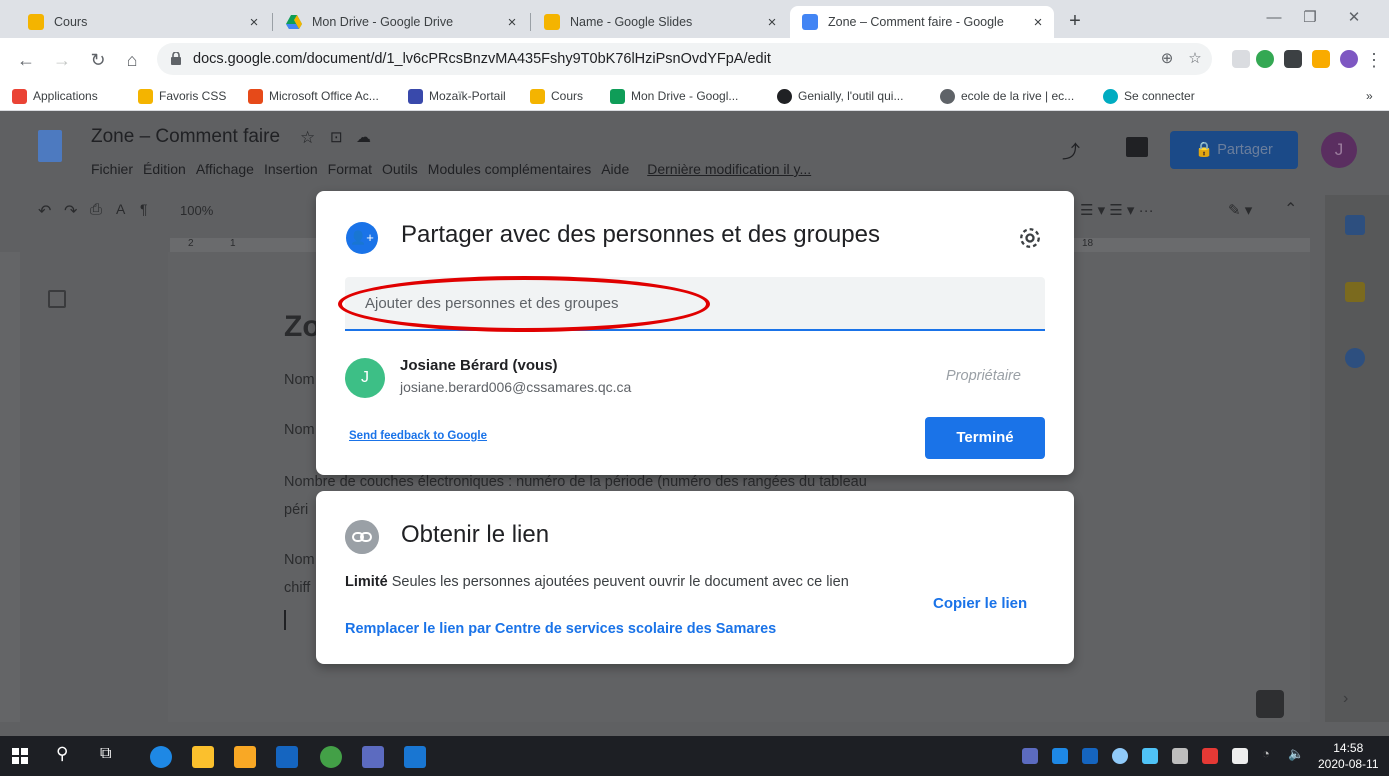 The height and width of the screenshot is (776, 1389). What do you see at coordinates (660, 22) in the screenshot?
I see `tab-google-slides: Name - Google Slides ×` at bounding box center [660, 22].